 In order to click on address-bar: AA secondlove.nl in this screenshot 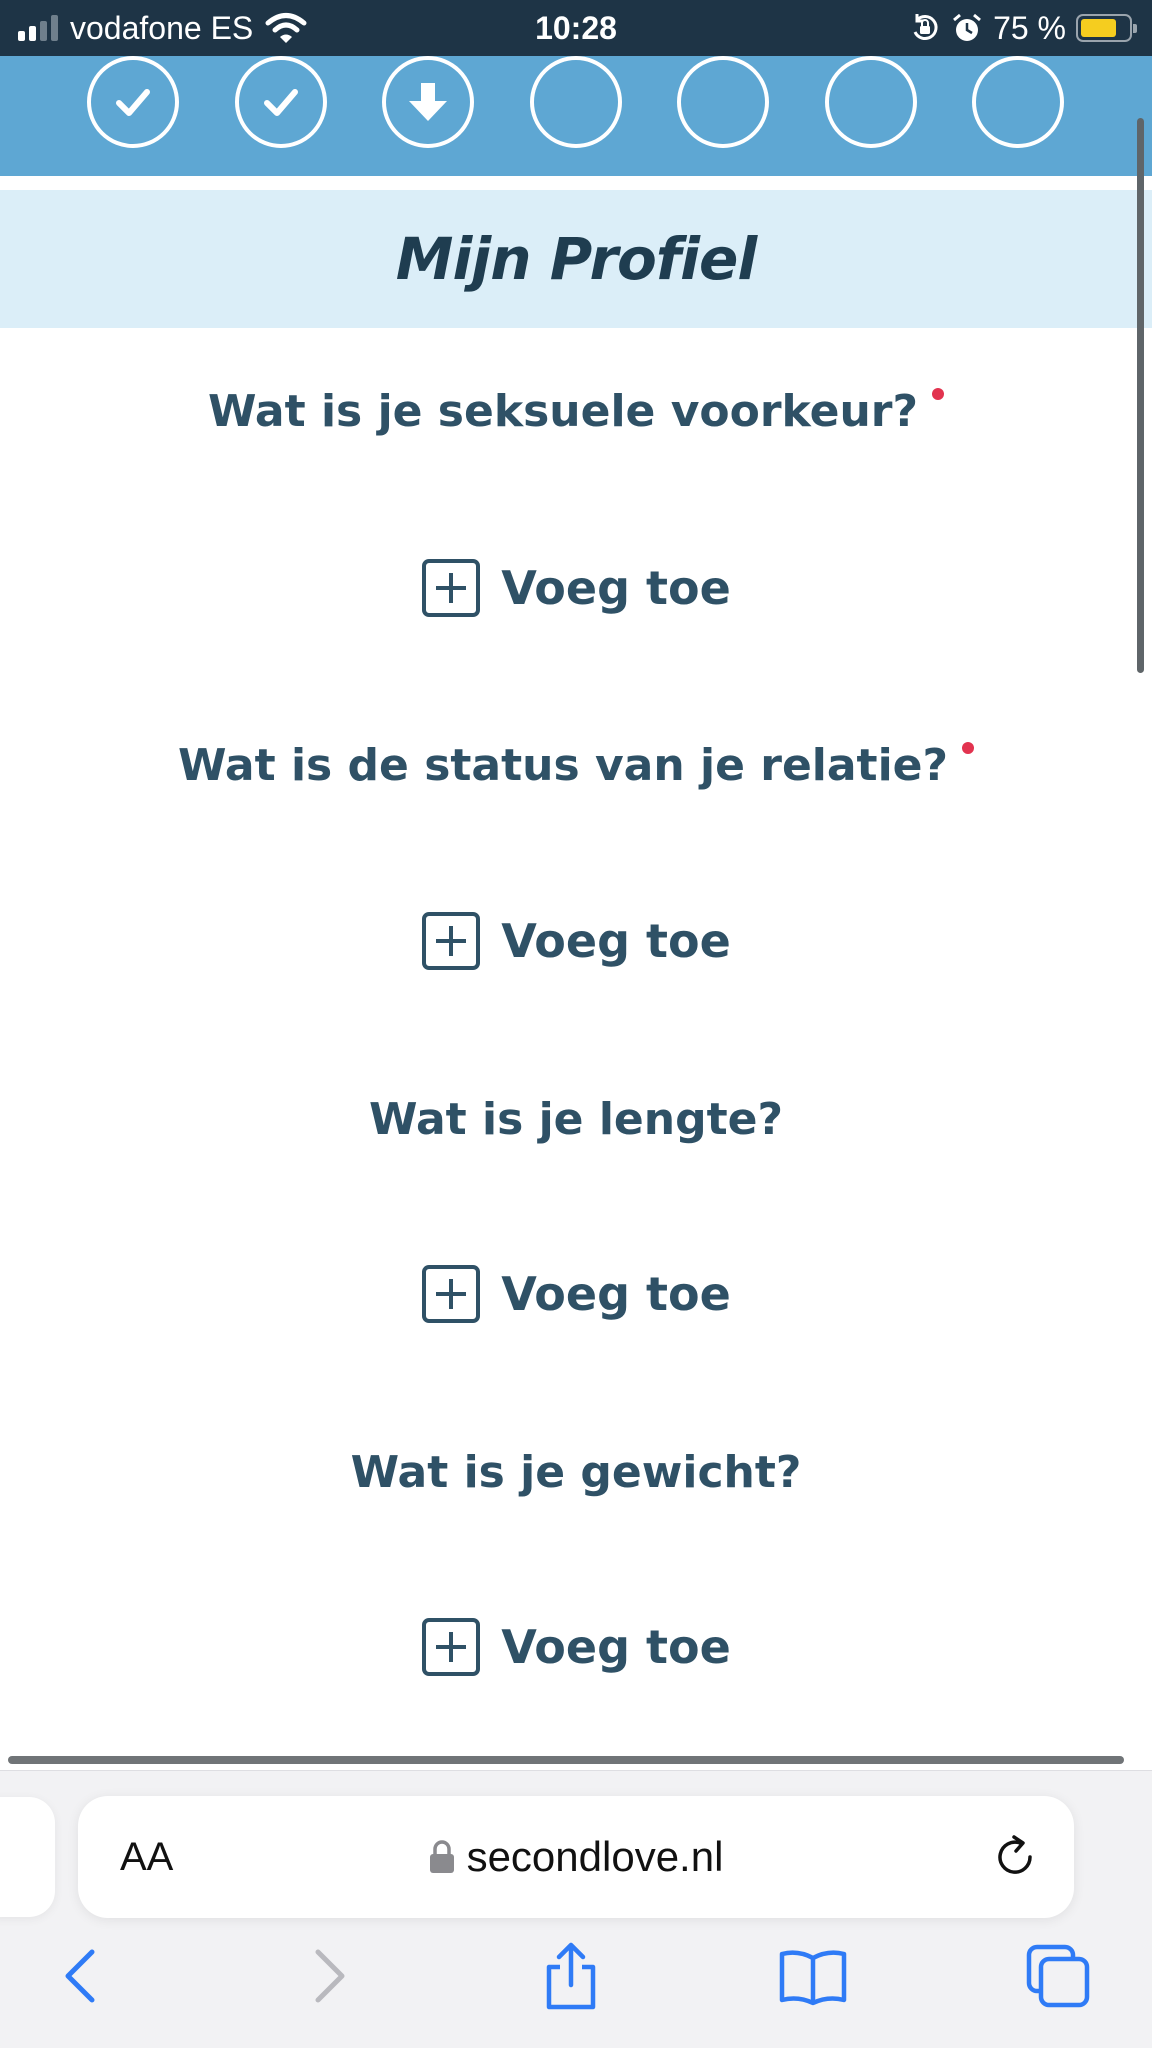, I will do `click(576, 1857)`.